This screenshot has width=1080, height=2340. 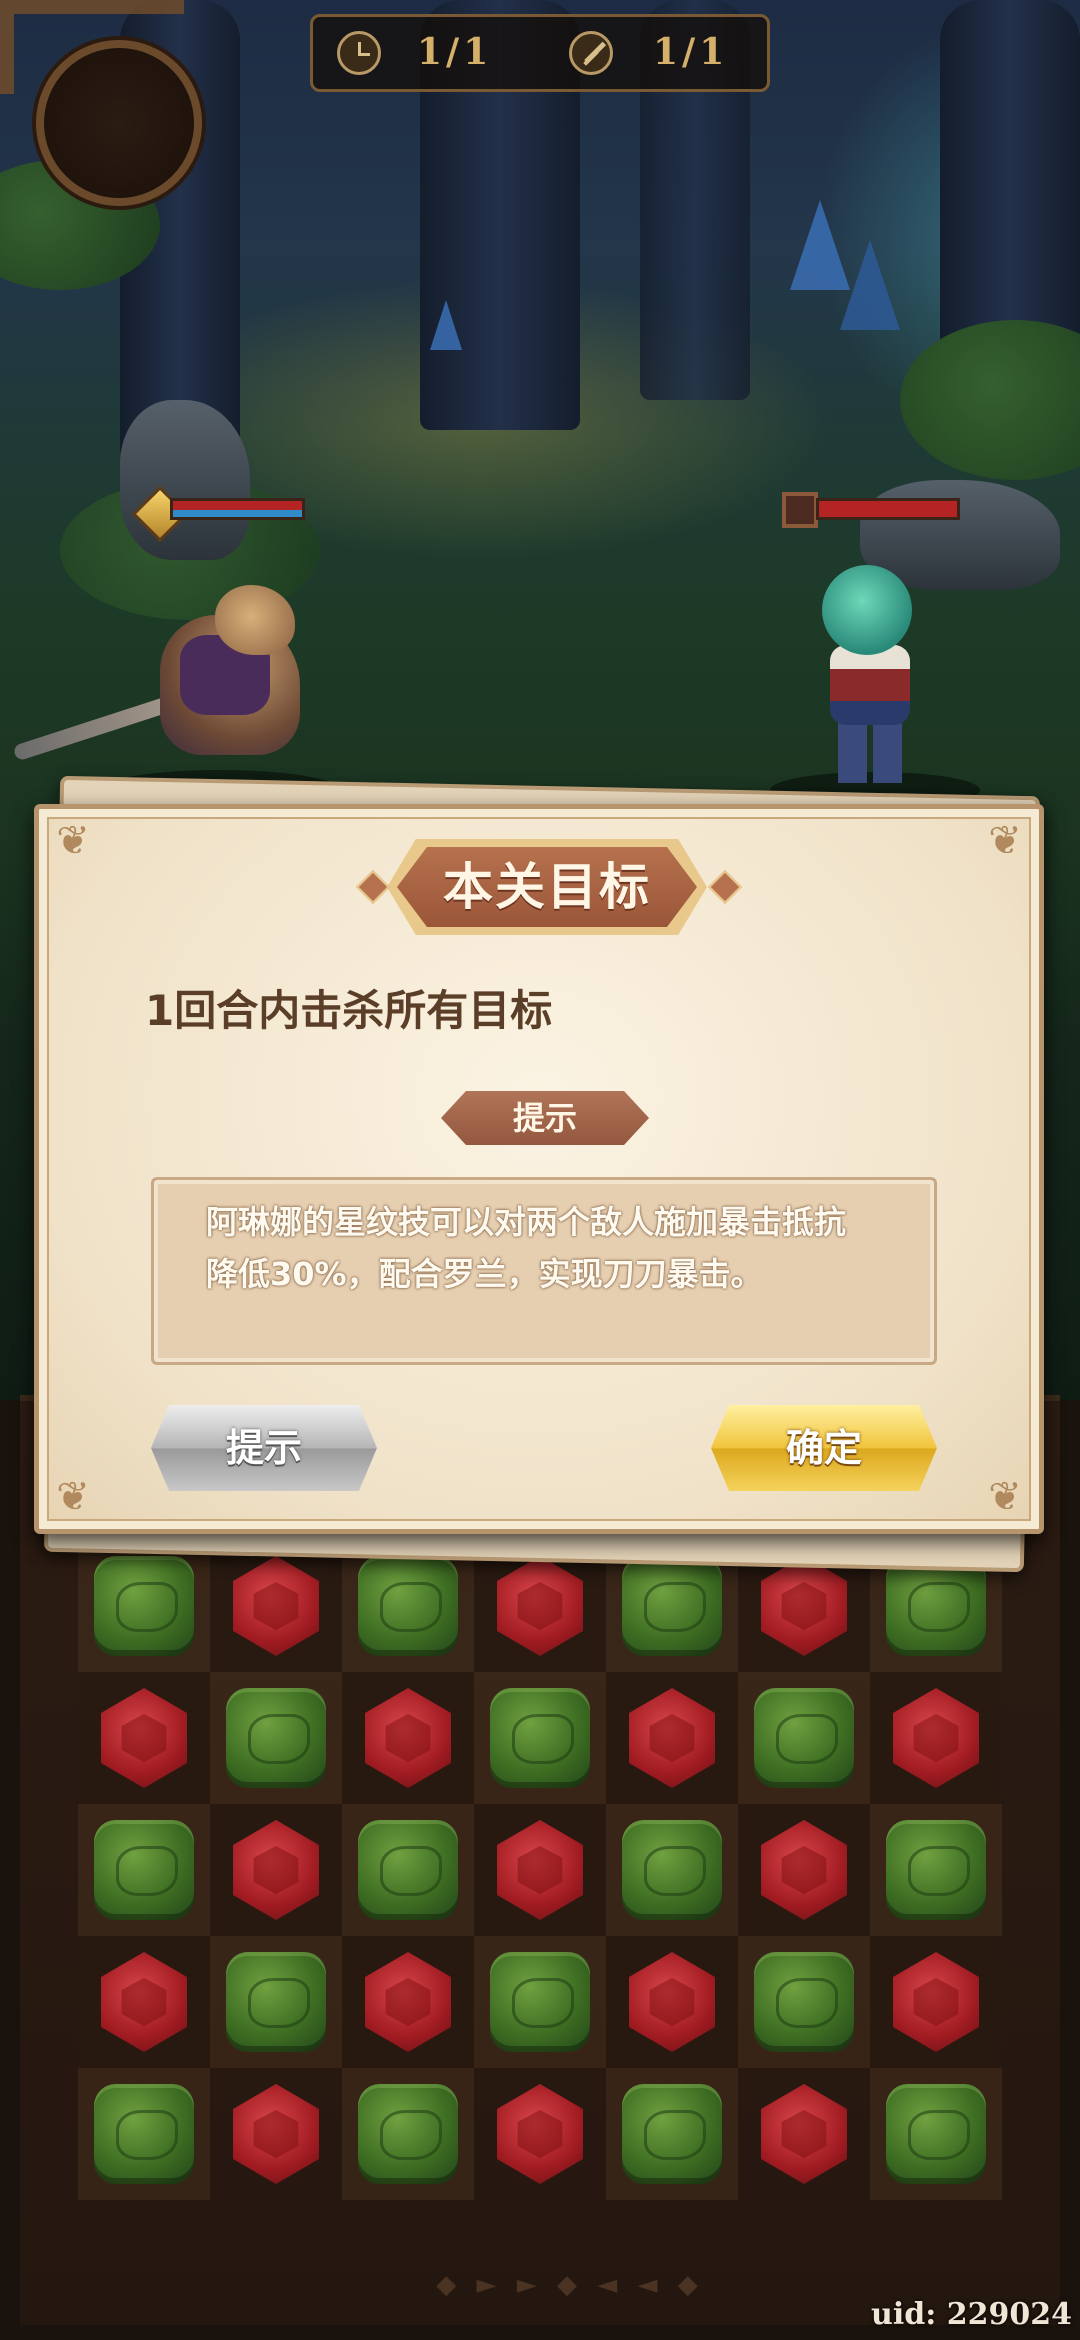 I want to click on hint-text: 阿琳娜的星纹技可以对两个敌人施加暴击抵抗降低30%，配合罗兰，实现刀刀暴击。, so click(x=526, y=1248).